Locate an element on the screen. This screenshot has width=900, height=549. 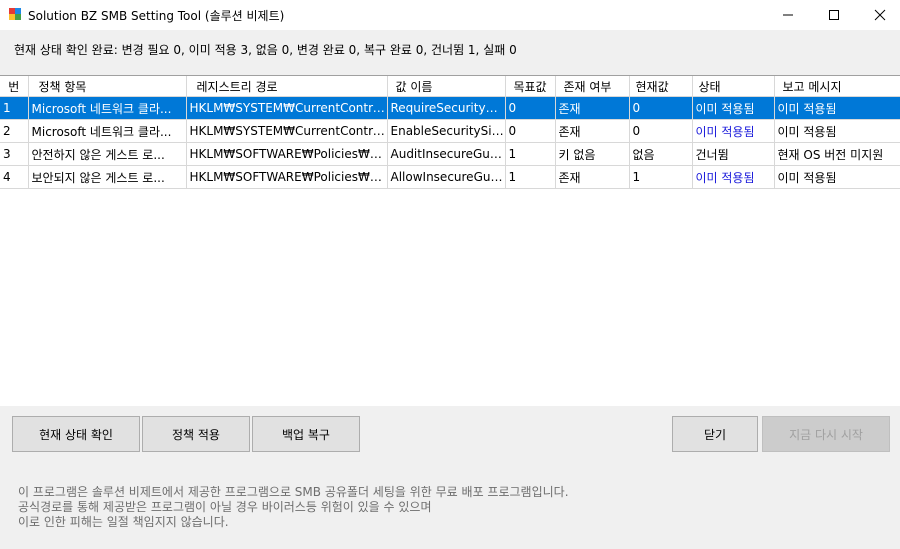
minimize-button is located at coordinates (788, 15).